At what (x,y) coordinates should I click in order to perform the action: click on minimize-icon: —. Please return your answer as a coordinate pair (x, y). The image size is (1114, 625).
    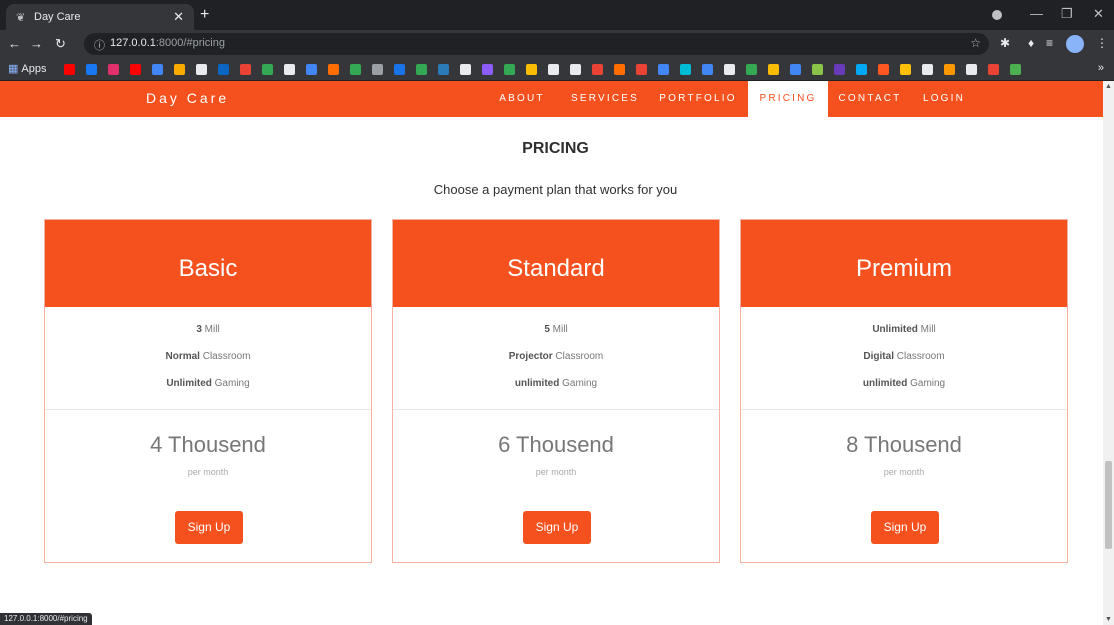
    Looking at the image, I should click on (1036, 13).